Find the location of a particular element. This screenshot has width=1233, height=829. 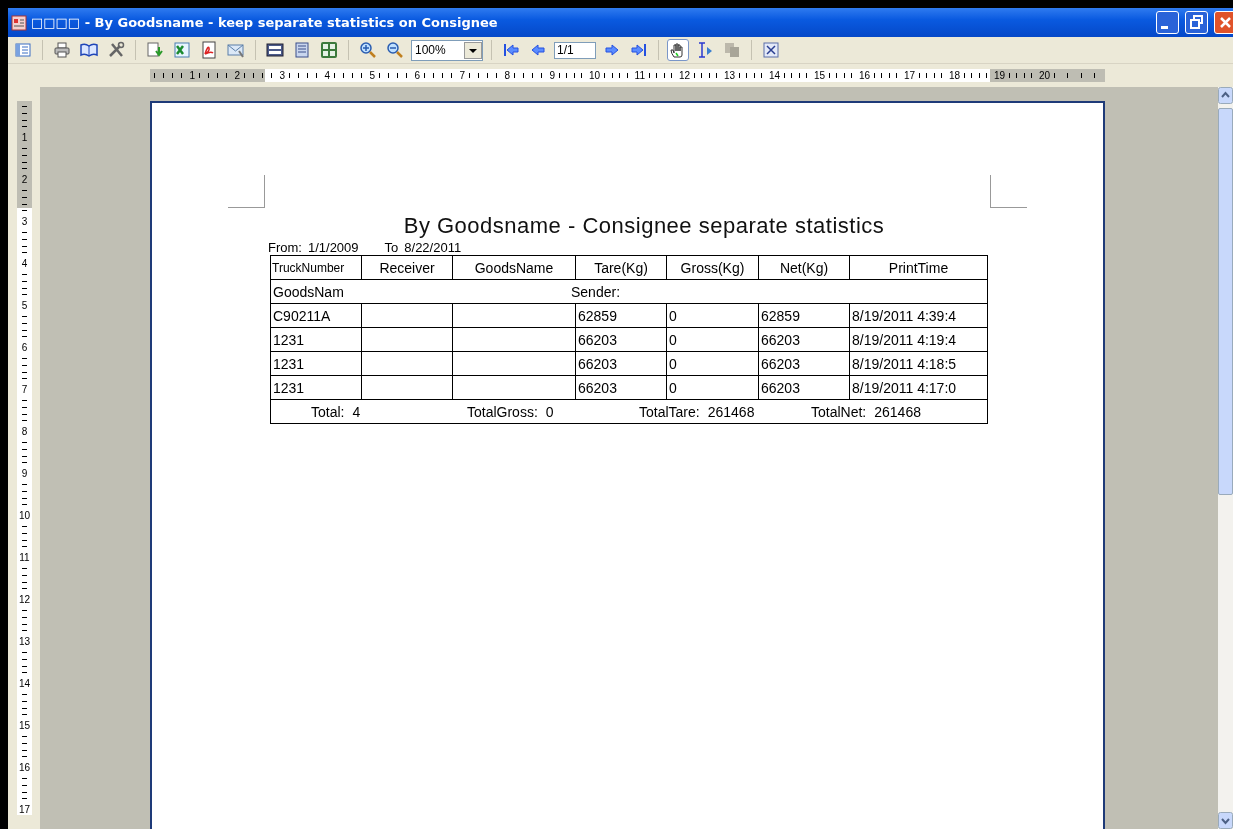

table-cell: 8/19/2011 4:17:0 is located at coordinates (918, 387).